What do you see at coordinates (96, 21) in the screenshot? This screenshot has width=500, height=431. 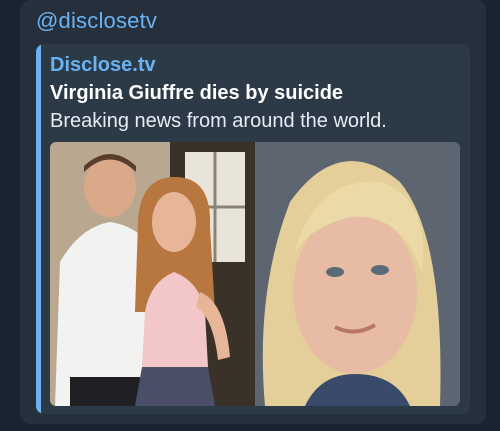 I see `sender-name: @disclosetv` at bounding box center [96, 21].